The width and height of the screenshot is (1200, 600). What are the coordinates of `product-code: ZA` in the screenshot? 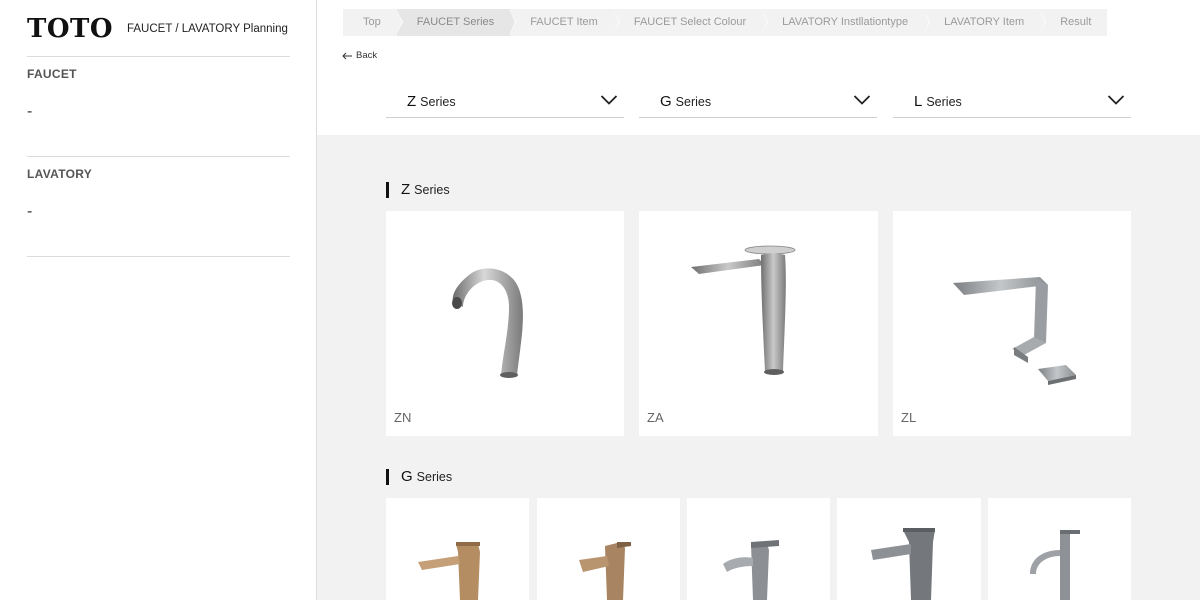 It's located at (655, 417).